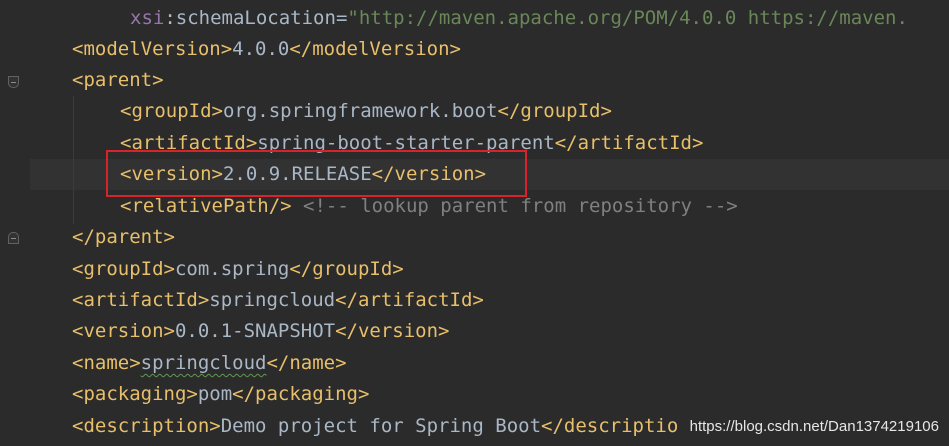 This screenshot has width=949, height=446. What do you see at coordinates (152, 49) in the screenshot?
I see `code-token: <modelVersion>` at bounding box center [152, 49].